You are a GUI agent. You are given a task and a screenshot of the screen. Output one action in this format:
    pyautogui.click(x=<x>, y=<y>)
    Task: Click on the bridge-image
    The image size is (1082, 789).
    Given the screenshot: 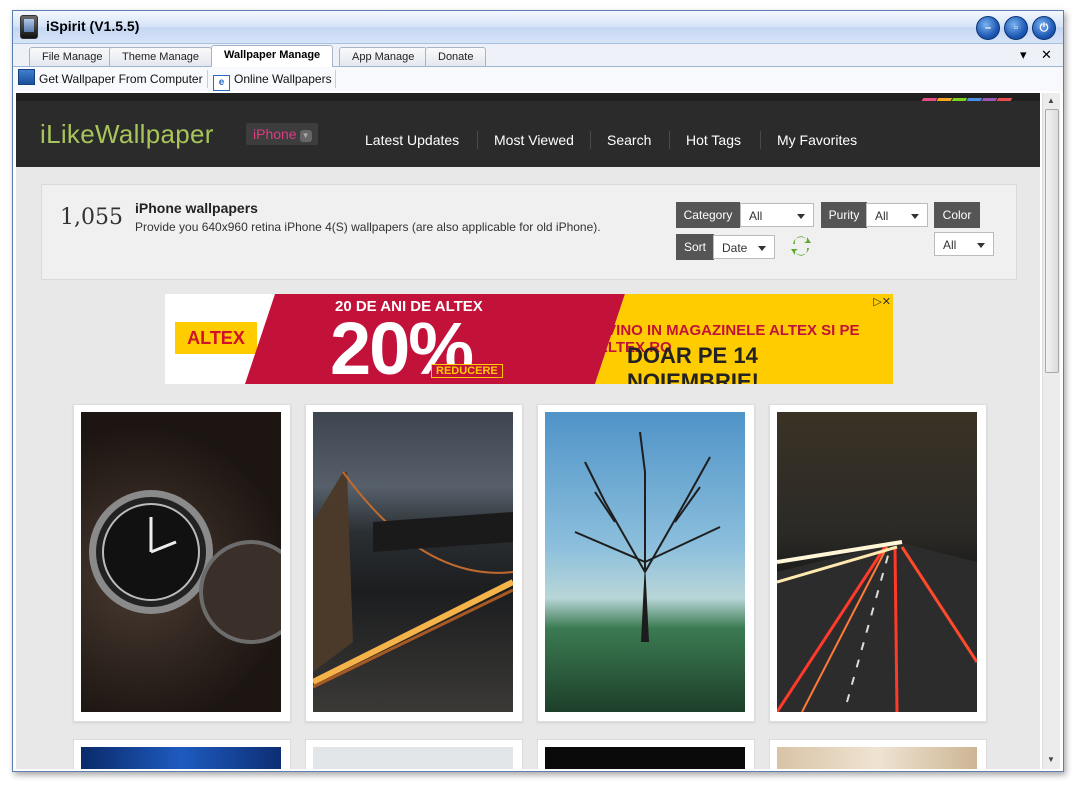 What is the action you would take?
    pyautogui.click(x=413, y=562)
    